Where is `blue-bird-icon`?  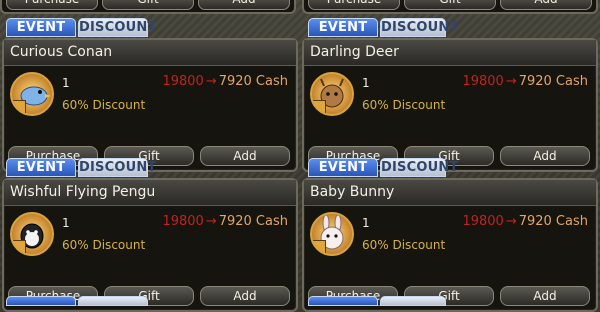 blue-bird-icon is located at coordinates (32, 94).